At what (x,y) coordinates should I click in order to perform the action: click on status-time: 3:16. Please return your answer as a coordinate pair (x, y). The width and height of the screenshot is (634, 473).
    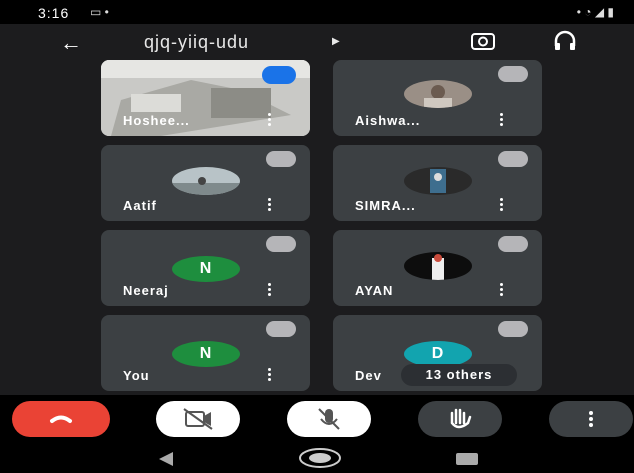
    Looking at the image, I should click on (54, 13).